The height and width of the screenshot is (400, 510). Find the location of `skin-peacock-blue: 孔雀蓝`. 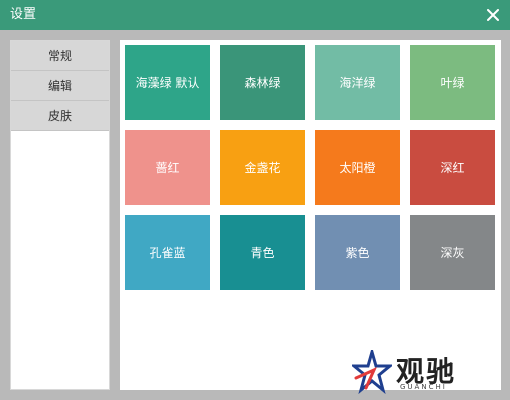

skin-peacock-blue: 孔雀蓝 is located at coordinates (167, 252).